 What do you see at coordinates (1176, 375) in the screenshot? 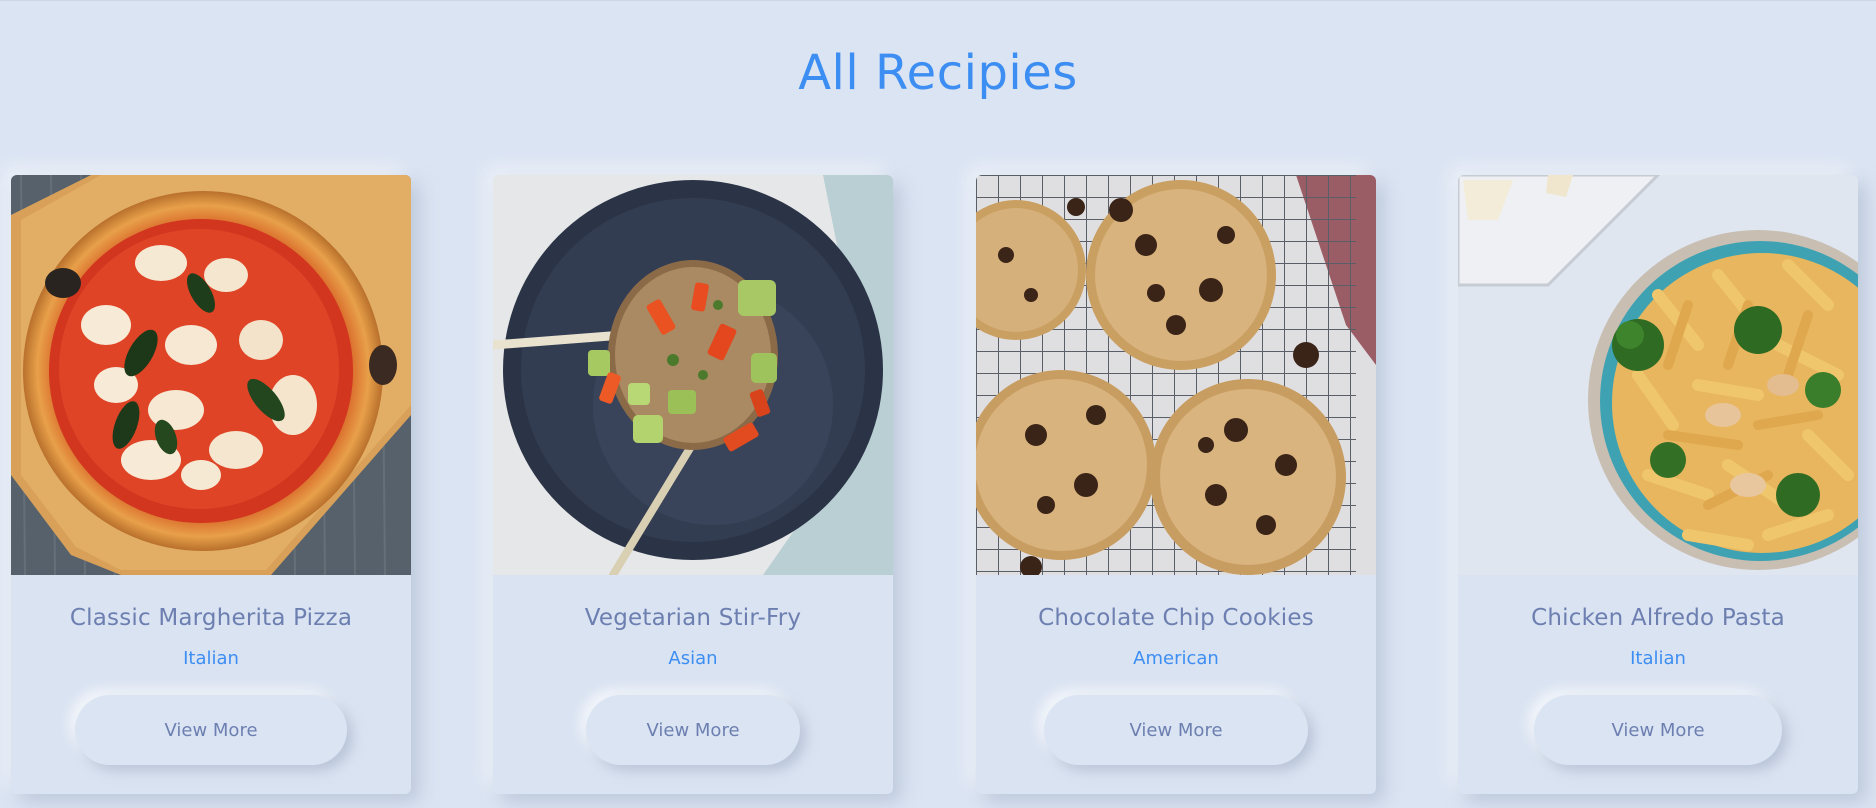
I see `recipe-image-cookies` at bounding box center [1176, 375].